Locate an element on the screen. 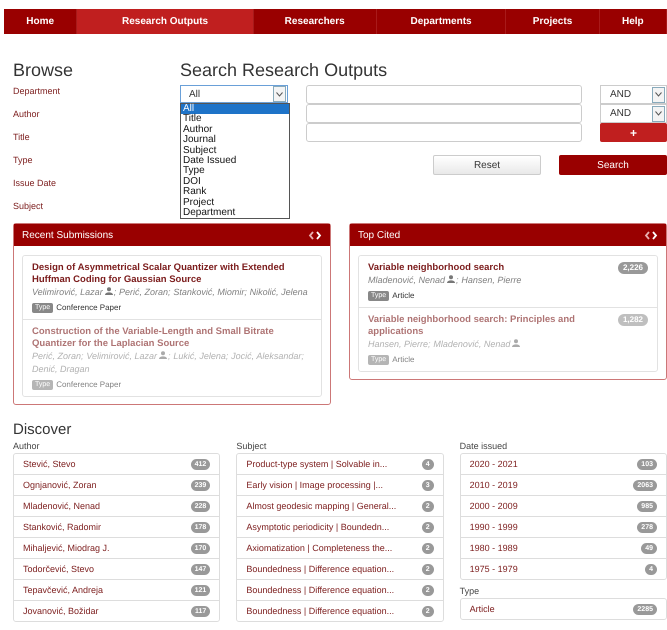  dropdown-option: Journal is located at coordinates (235, 140).